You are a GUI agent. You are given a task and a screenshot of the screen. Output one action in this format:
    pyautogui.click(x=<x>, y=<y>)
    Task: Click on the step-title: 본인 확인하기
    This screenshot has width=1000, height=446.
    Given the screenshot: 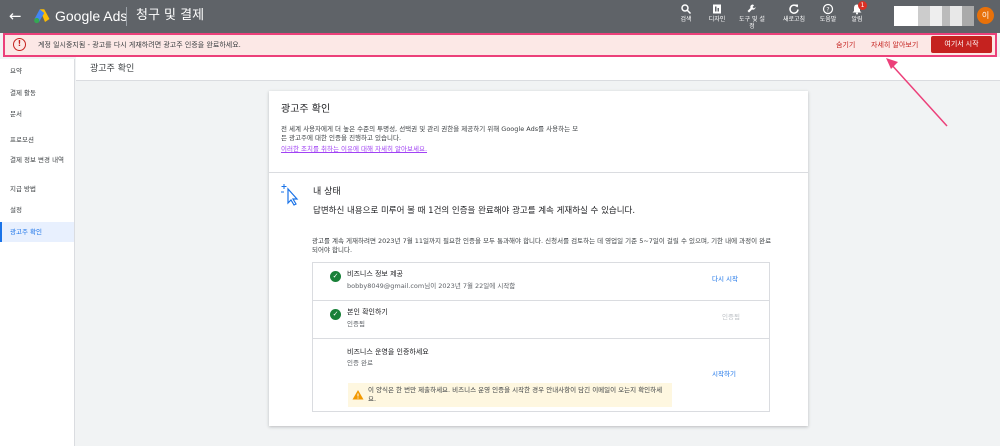 What is the action you would take?
    pyautogui.click(x=367, y=312)
    